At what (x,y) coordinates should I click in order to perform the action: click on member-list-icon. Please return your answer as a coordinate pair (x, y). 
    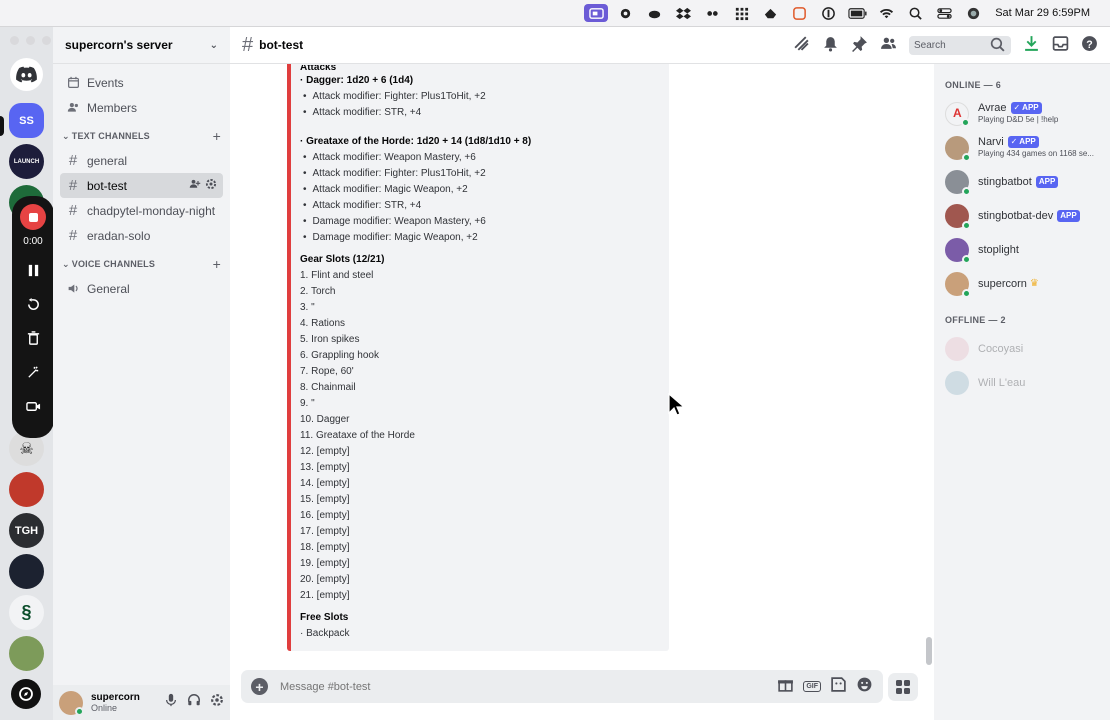
    Looking at the image, I should click on (888, 46).